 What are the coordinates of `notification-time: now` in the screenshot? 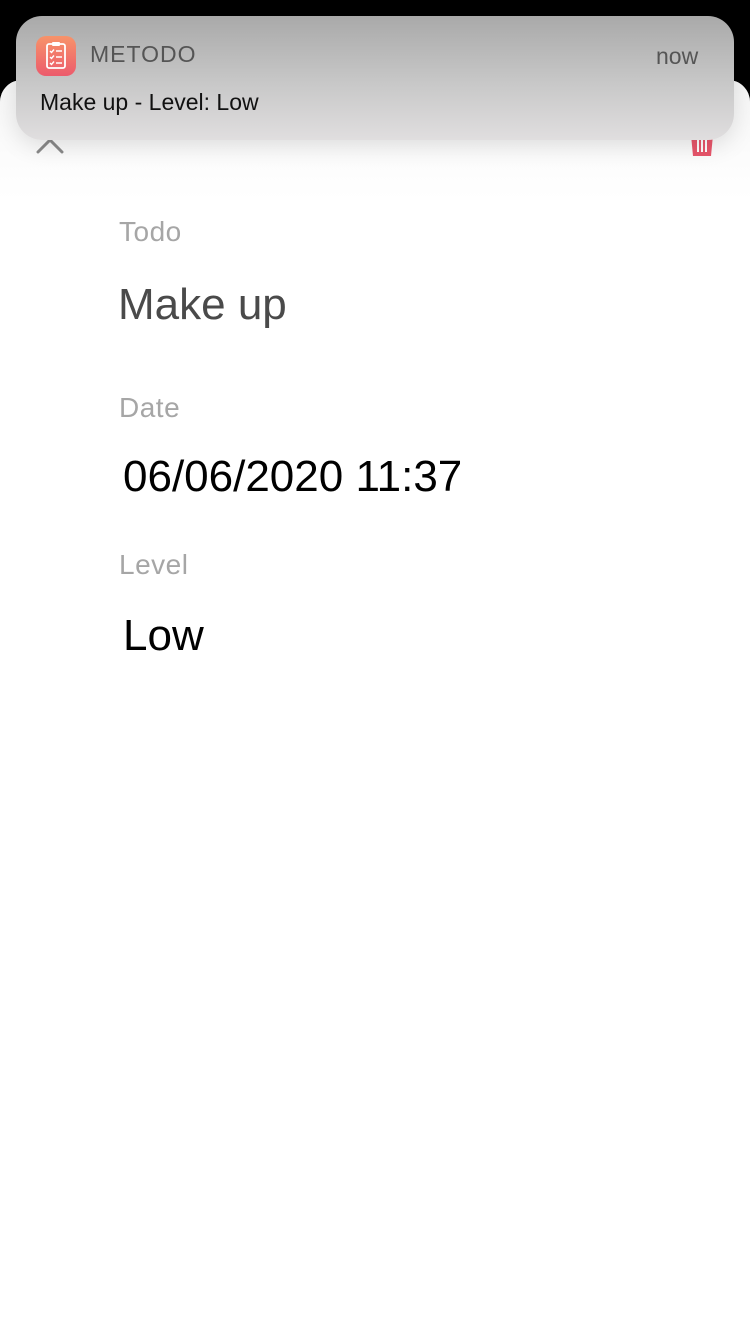 It's located at (677, 56).